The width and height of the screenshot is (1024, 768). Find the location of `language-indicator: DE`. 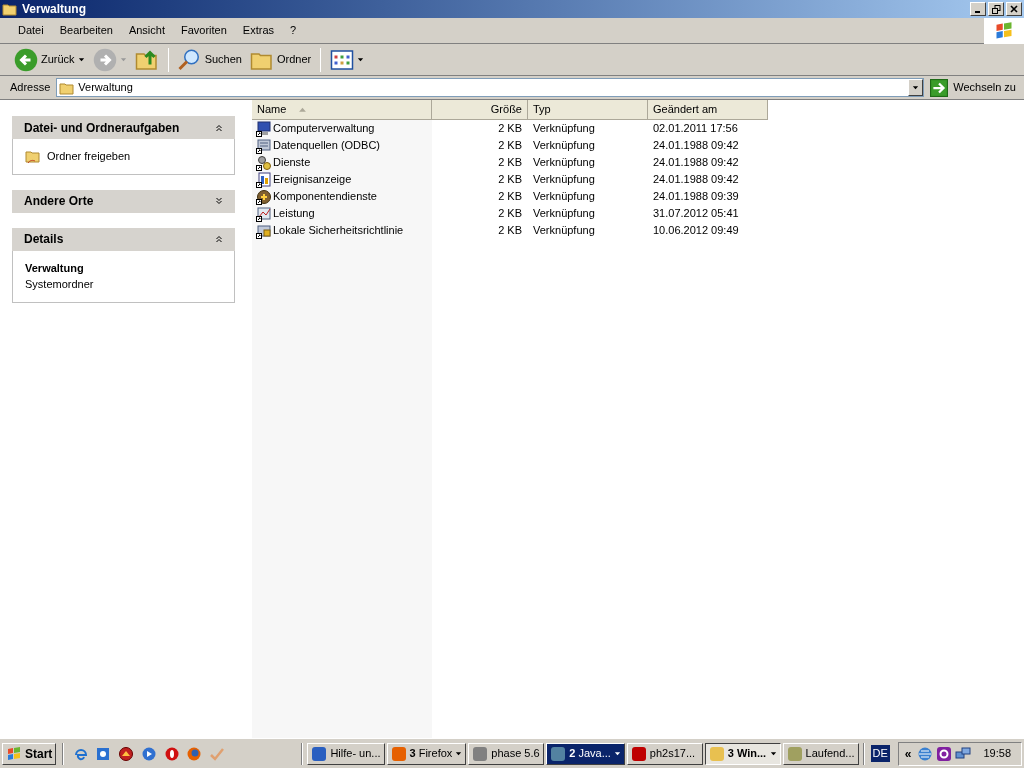

language-indicator: DE is located at coordinates (880, 753).